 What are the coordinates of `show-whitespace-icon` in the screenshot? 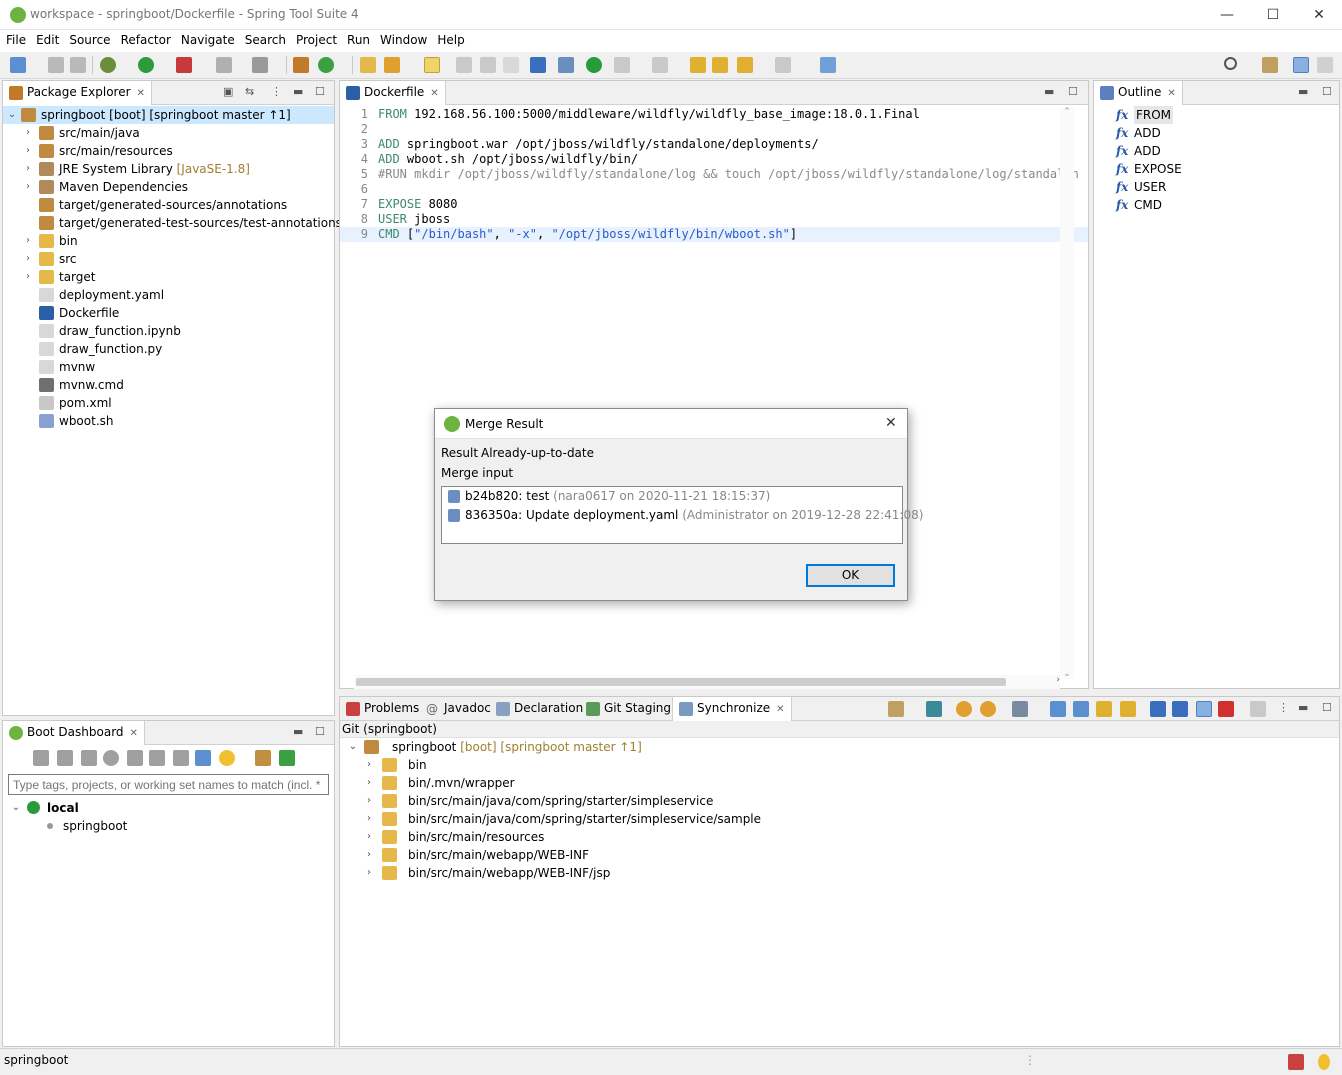 It's located at (511, 65).